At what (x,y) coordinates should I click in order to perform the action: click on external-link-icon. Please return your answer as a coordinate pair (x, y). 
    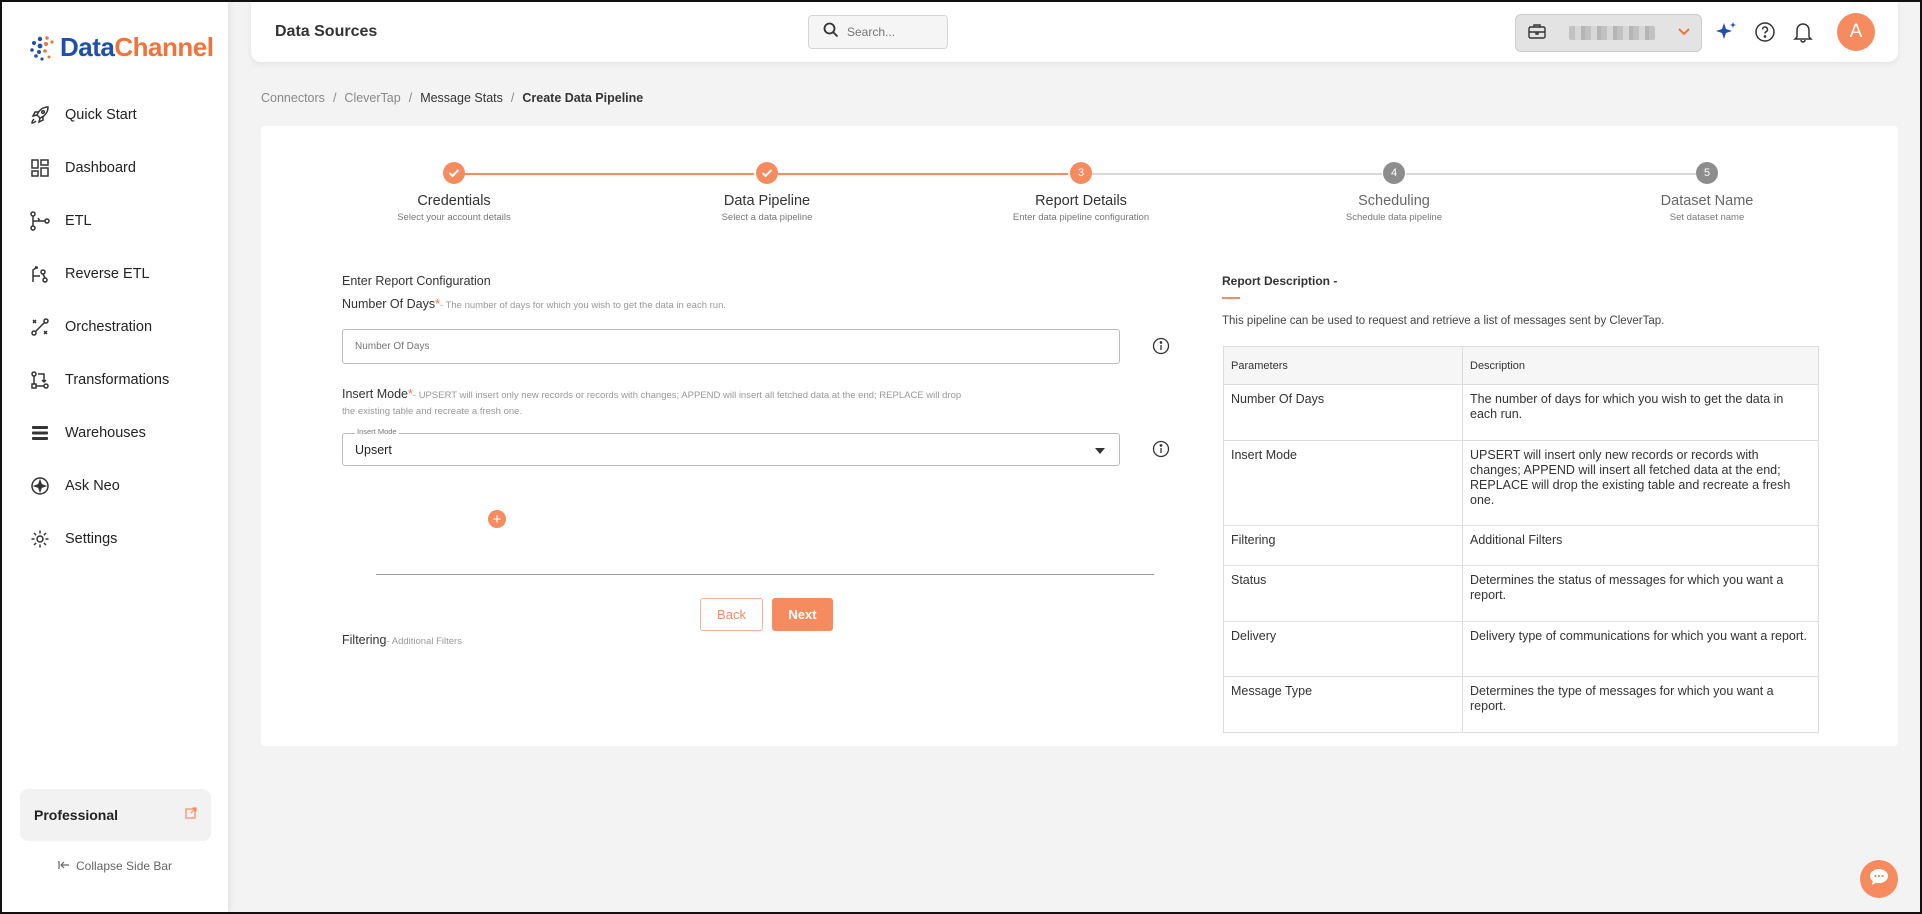
    Looking at the image, I should click on (191, 815).